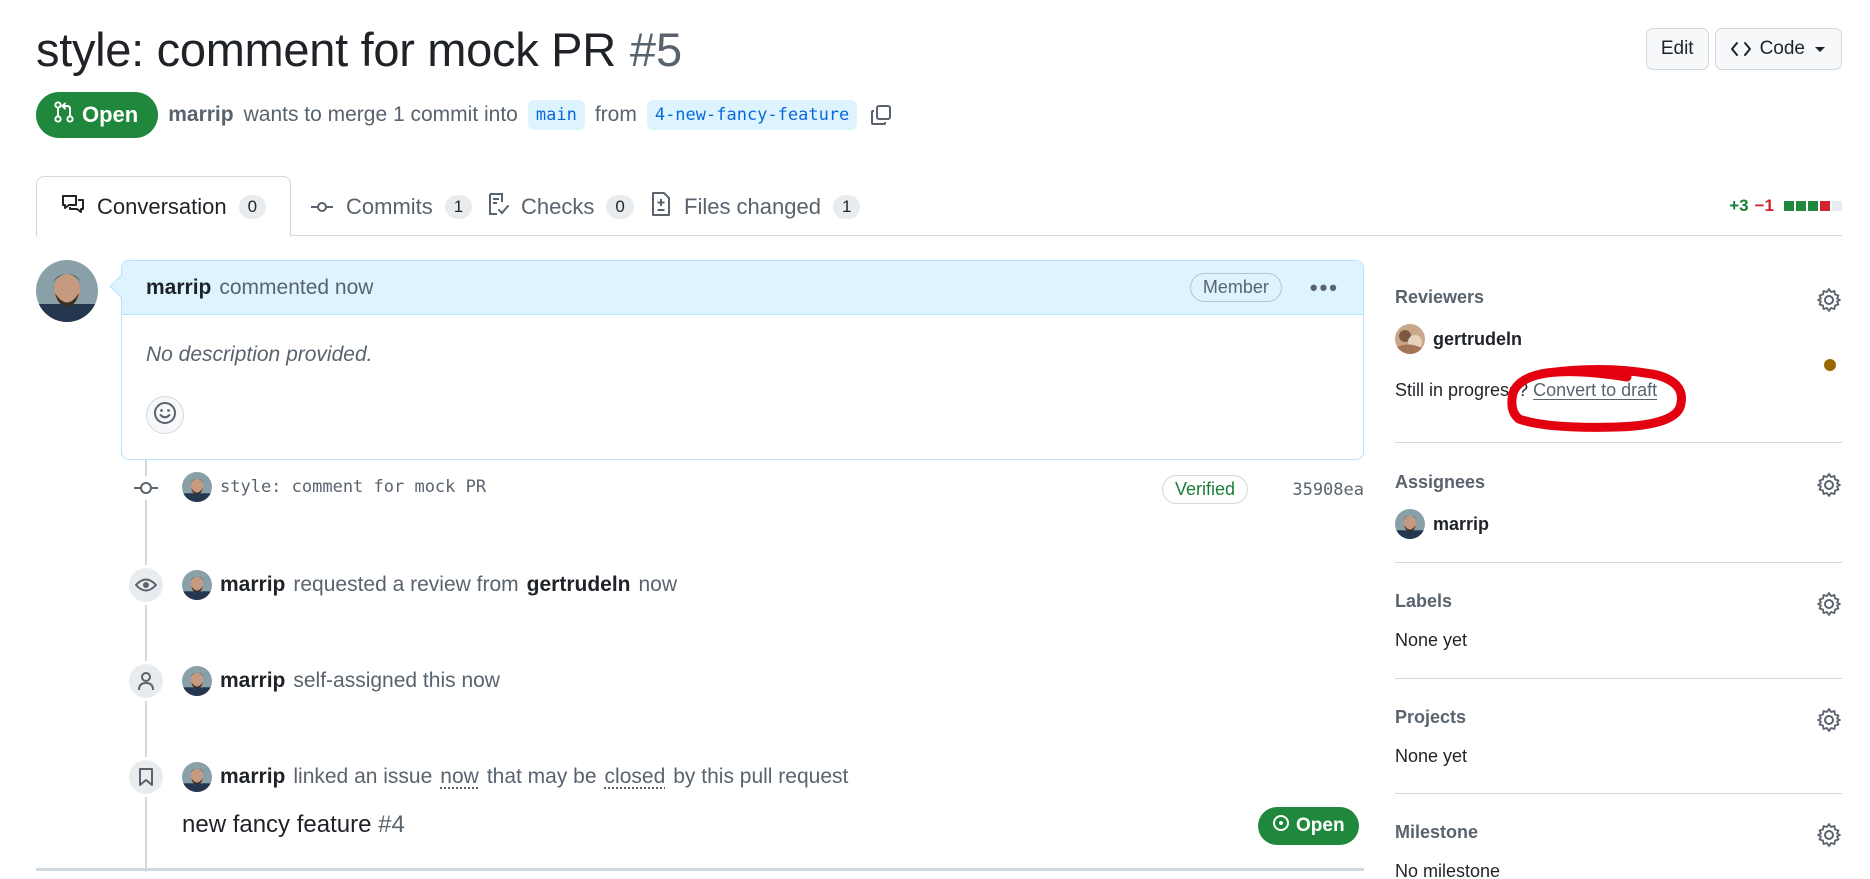 The height and width of the screenshot is (879, 1870). Describe the element at coordinates (1741, 49) in the screenshot. I see `code-icon` at that location.